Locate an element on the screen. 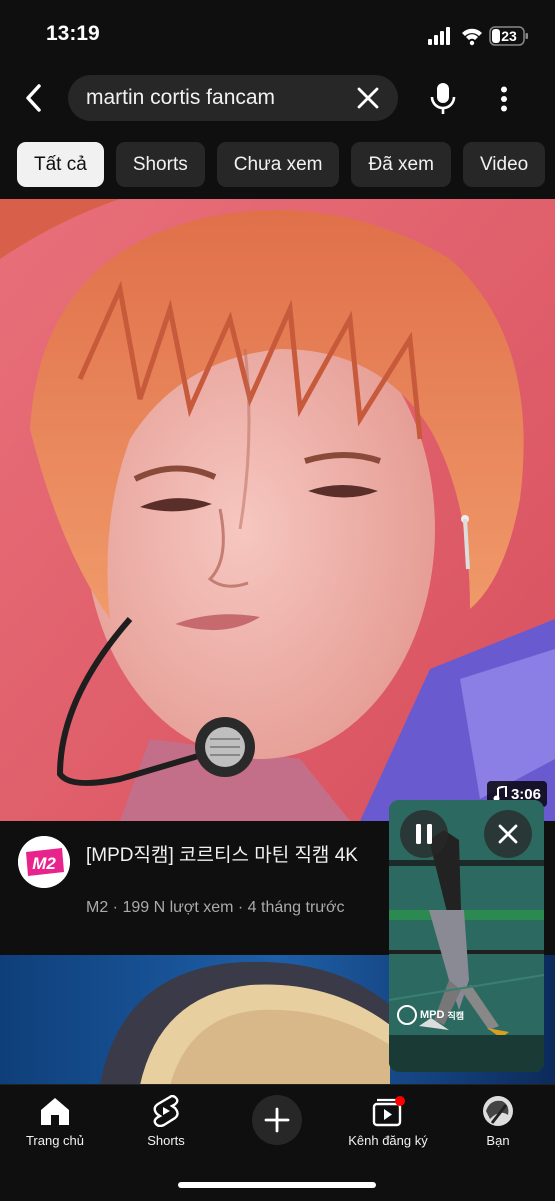 The width and height of the screenshot is (555, 1201). nav-you: Bạn is located at coordinates (498, 1121).